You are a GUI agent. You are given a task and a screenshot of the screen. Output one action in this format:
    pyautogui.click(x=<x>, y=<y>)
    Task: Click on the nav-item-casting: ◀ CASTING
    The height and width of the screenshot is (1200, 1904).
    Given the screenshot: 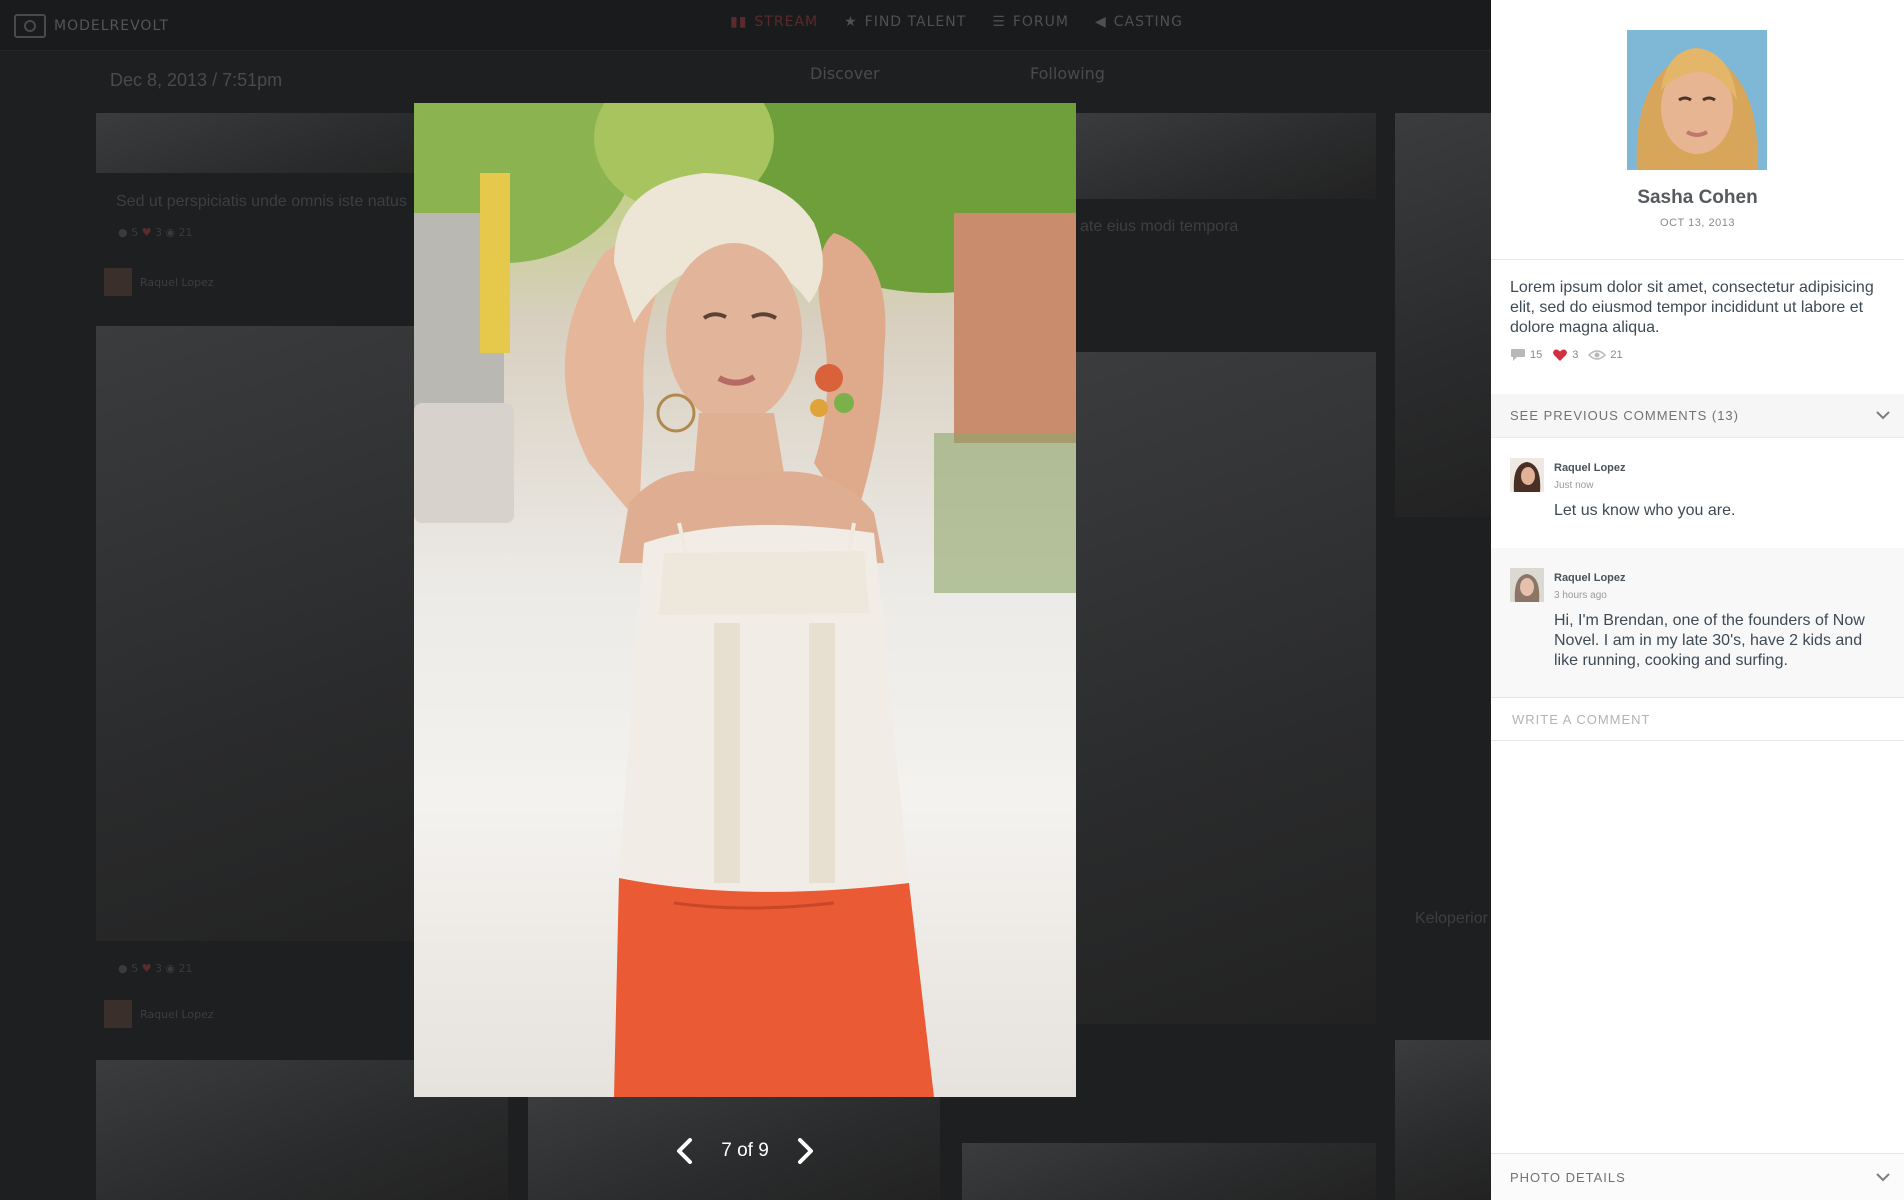 What is the action you would take?
    pyautogui.click(x=1139, y=22)
    